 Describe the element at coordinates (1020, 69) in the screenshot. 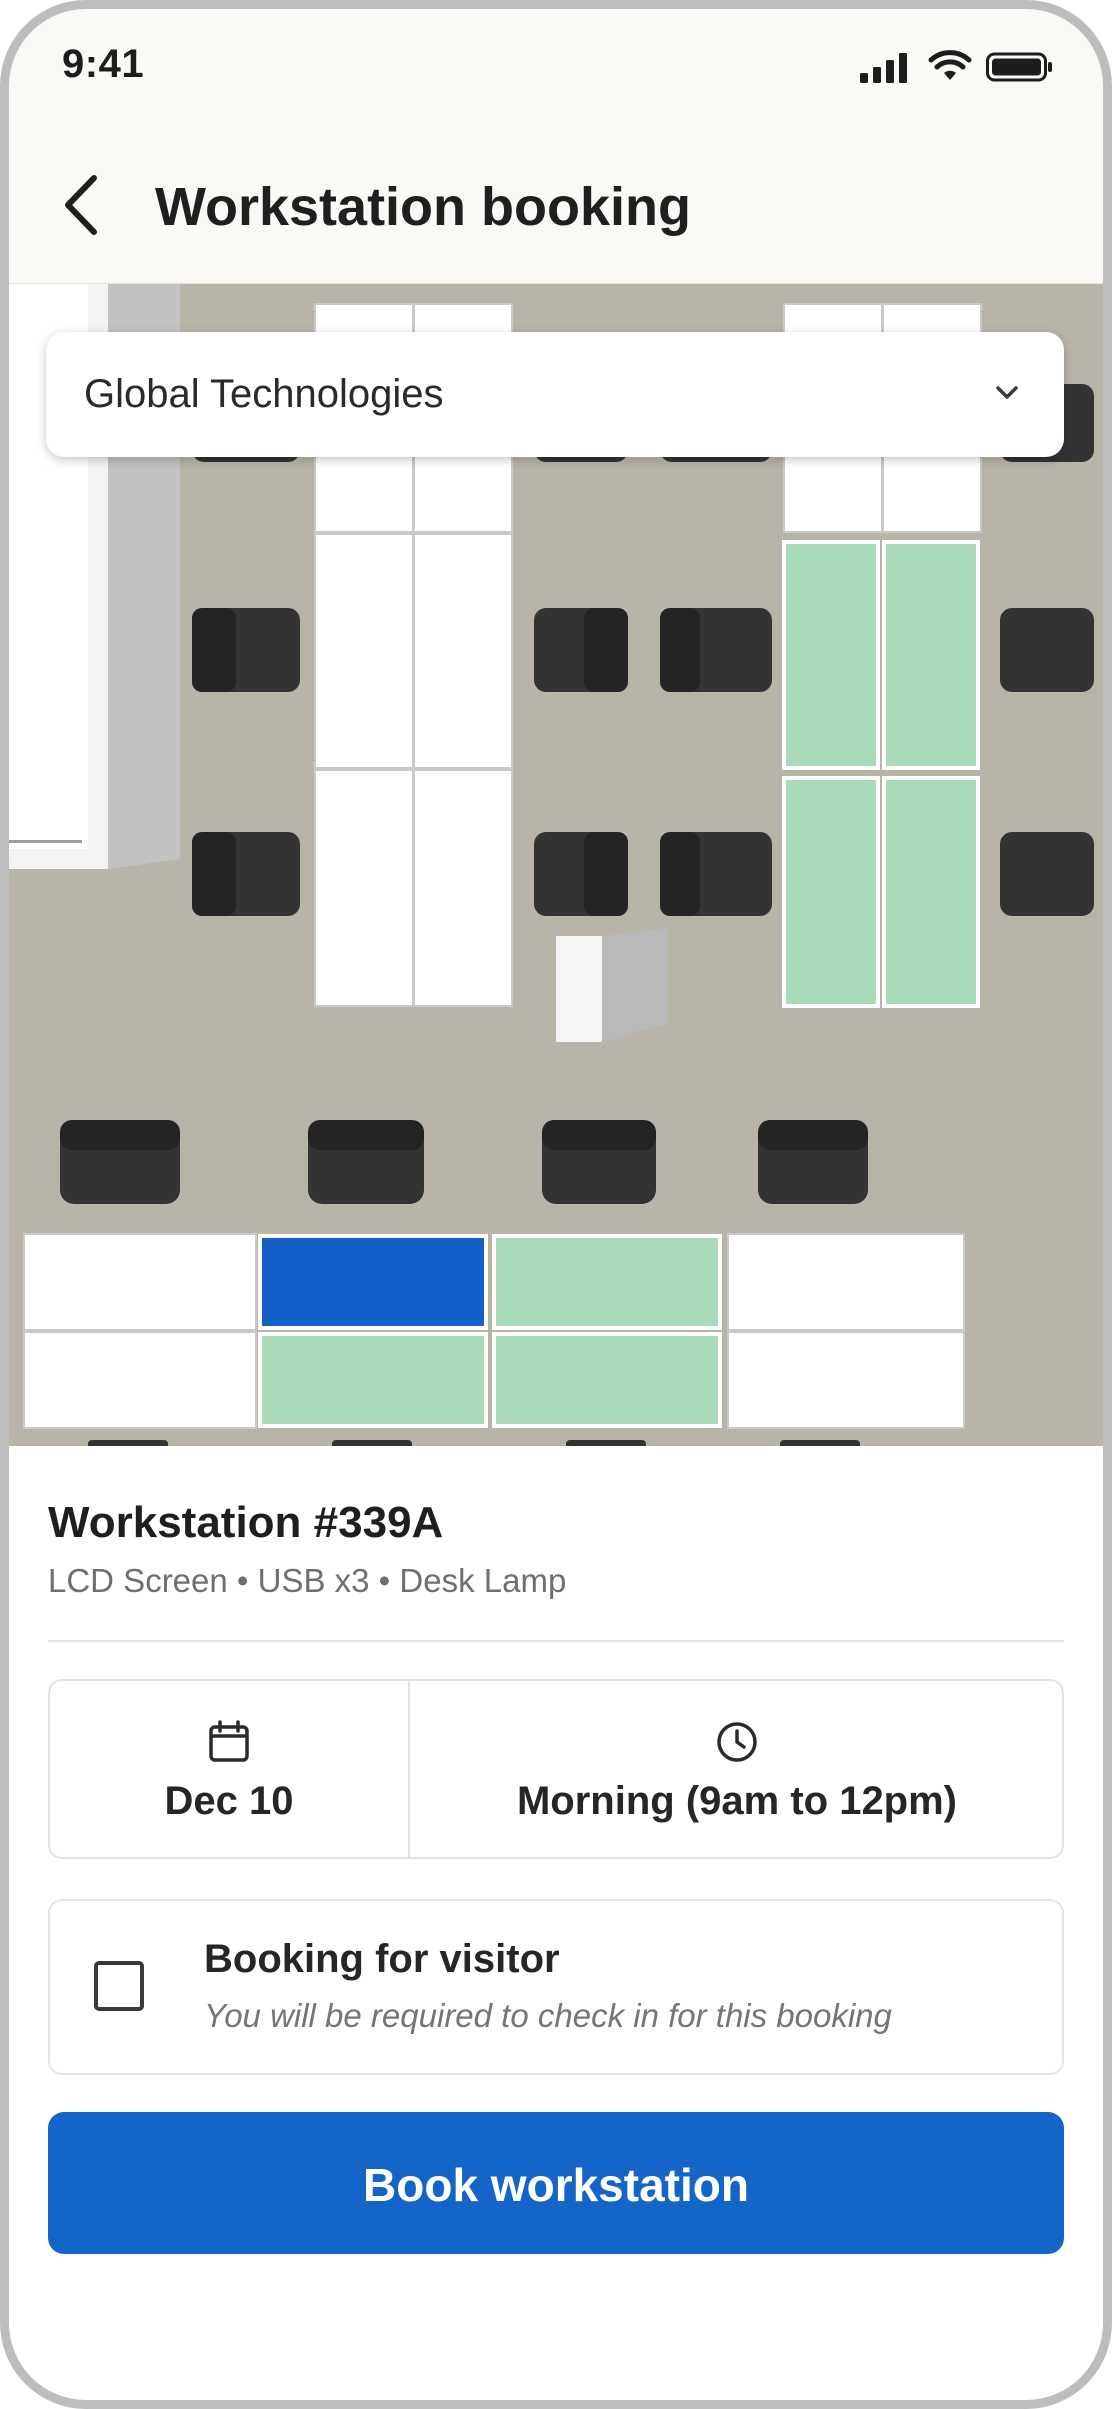

I see `battery-icon` at that location.